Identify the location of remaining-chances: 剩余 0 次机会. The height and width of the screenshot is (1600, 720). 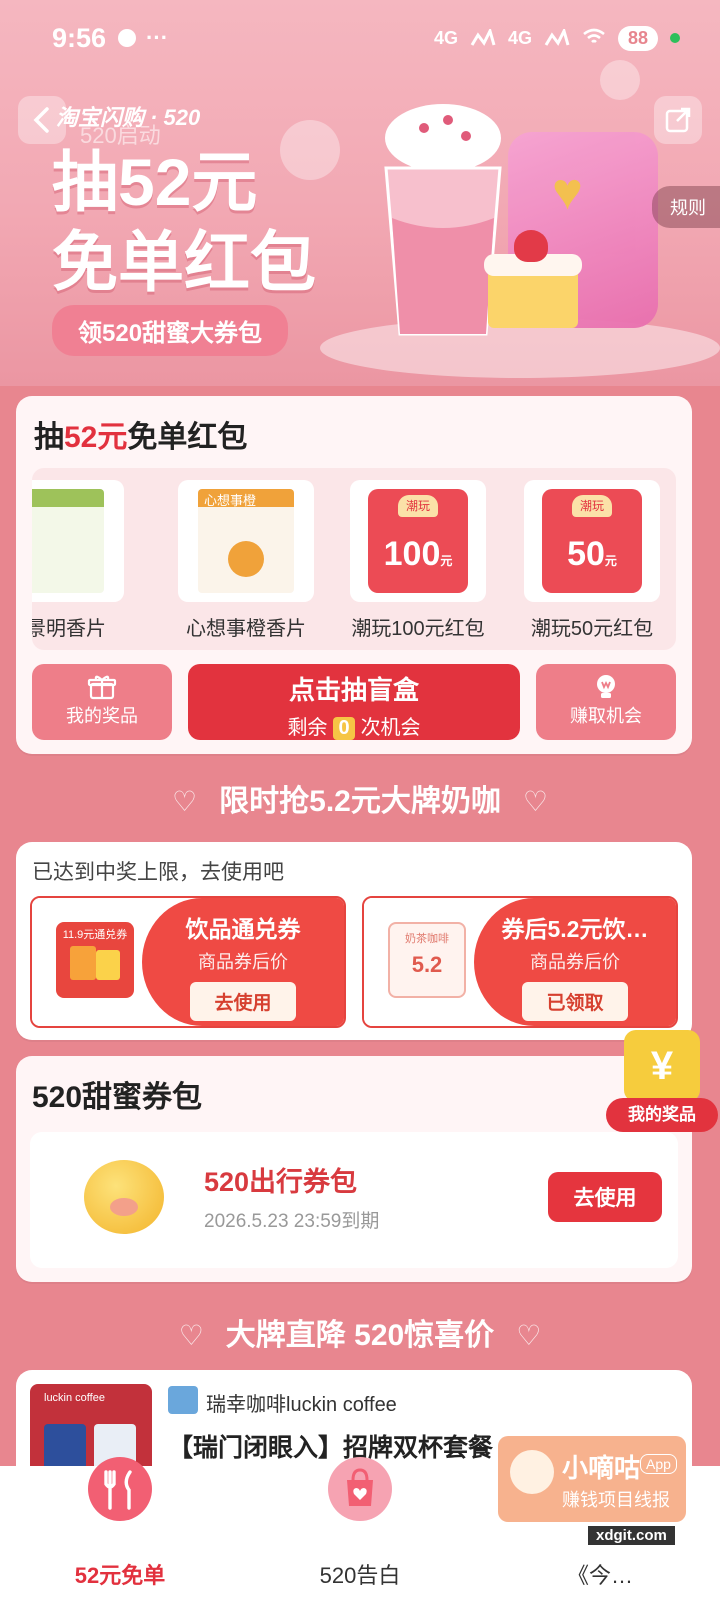
(354, 725).